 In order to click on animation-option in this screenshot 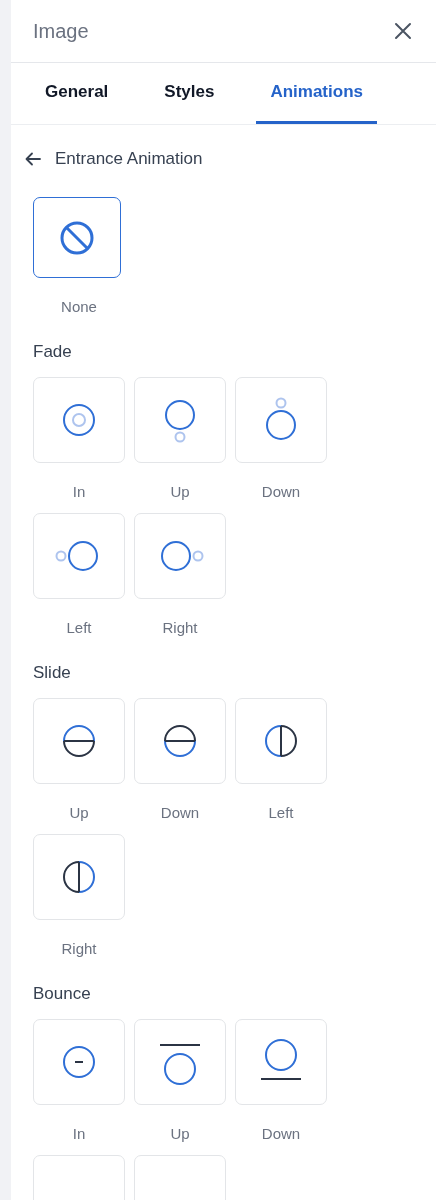, I will do `click(77, 237)`.